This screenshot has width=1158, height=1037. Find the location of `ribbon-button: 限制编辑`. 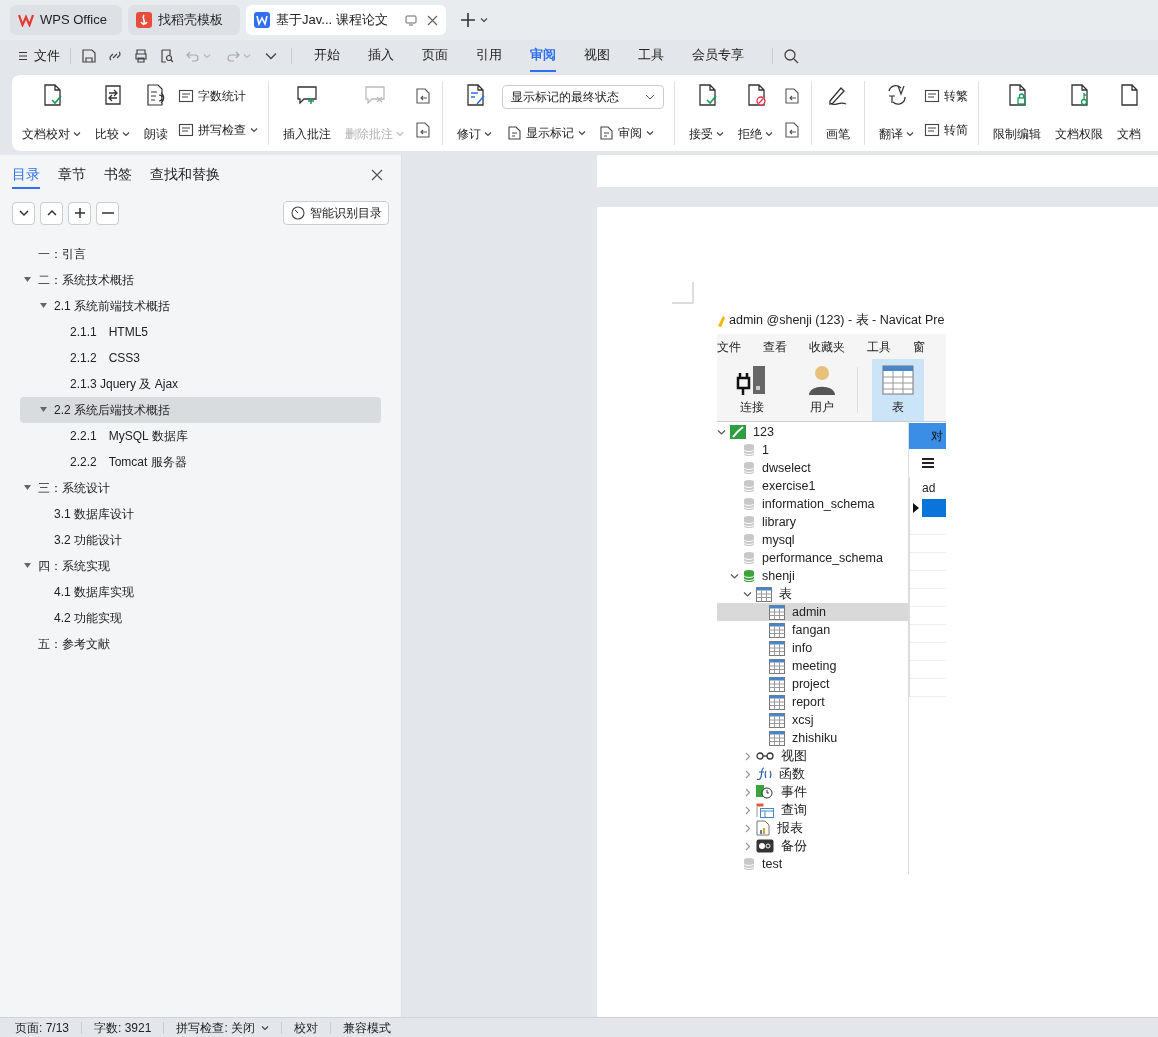

ribbon-button: 限制编辑 is located at coordinates (1017, 113).